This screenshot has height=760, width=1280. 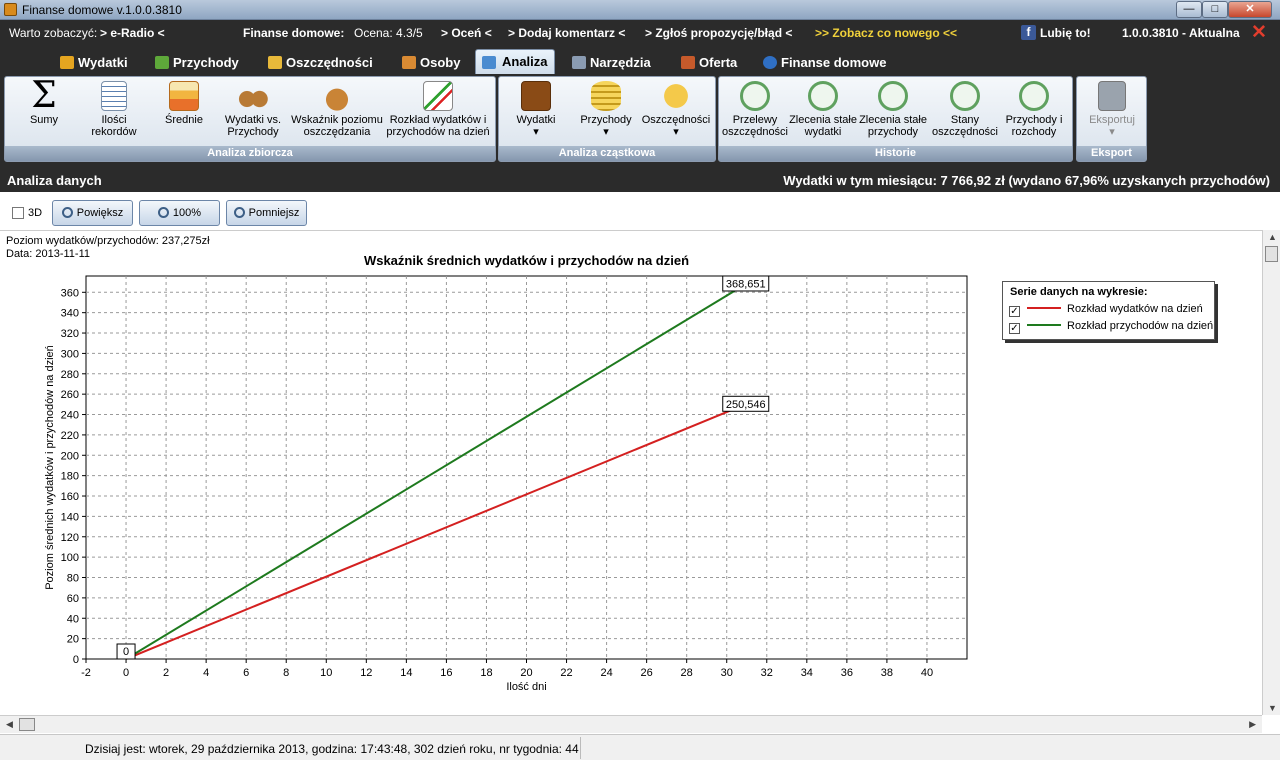 I want to click on x-tick-label: -2, so click(x=86, y=673).